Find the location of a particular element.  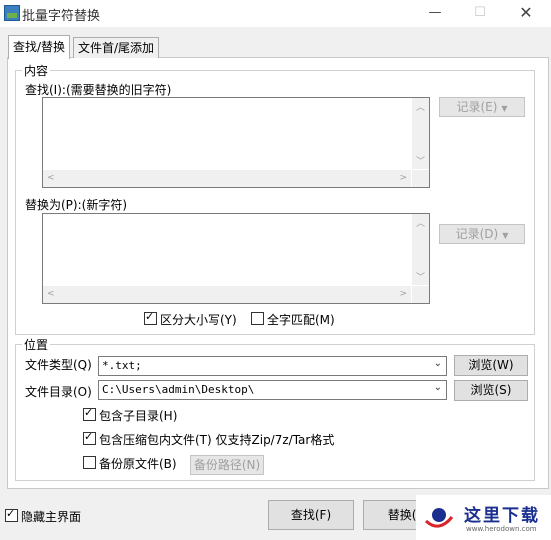

file-type-value: *.txt; is located at coordinates (122, 365).